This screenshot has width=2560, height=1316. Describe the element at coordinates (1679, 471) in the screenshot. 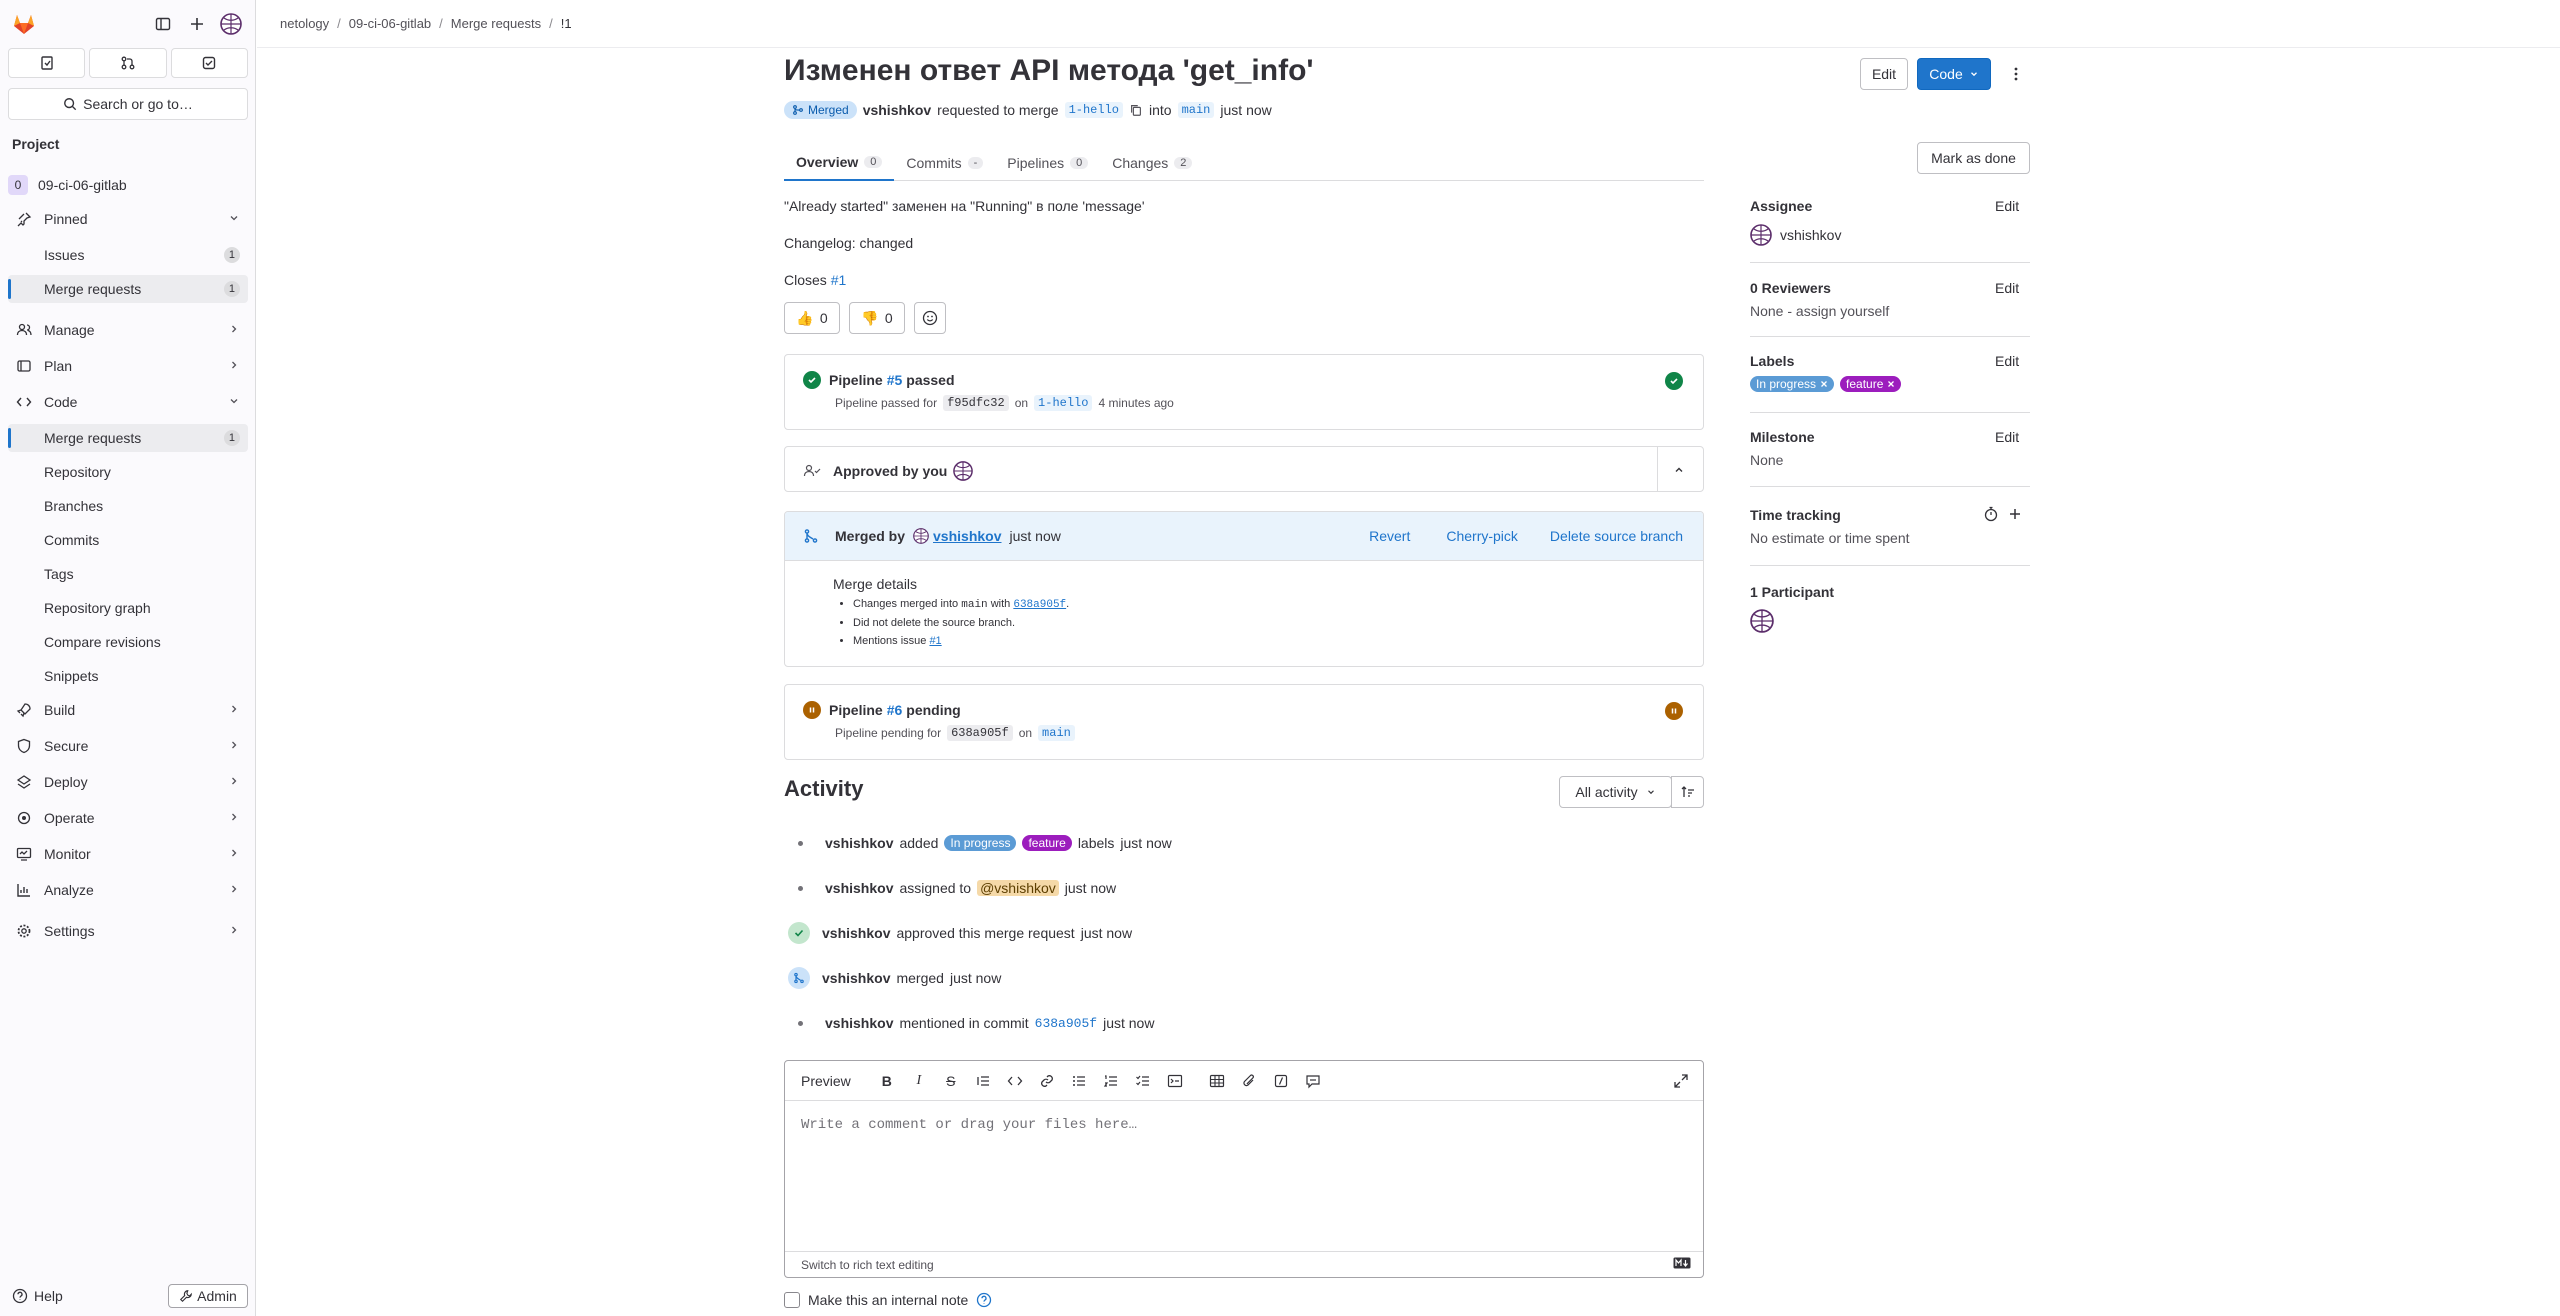

I see `collapse-approvals-button` at that location.